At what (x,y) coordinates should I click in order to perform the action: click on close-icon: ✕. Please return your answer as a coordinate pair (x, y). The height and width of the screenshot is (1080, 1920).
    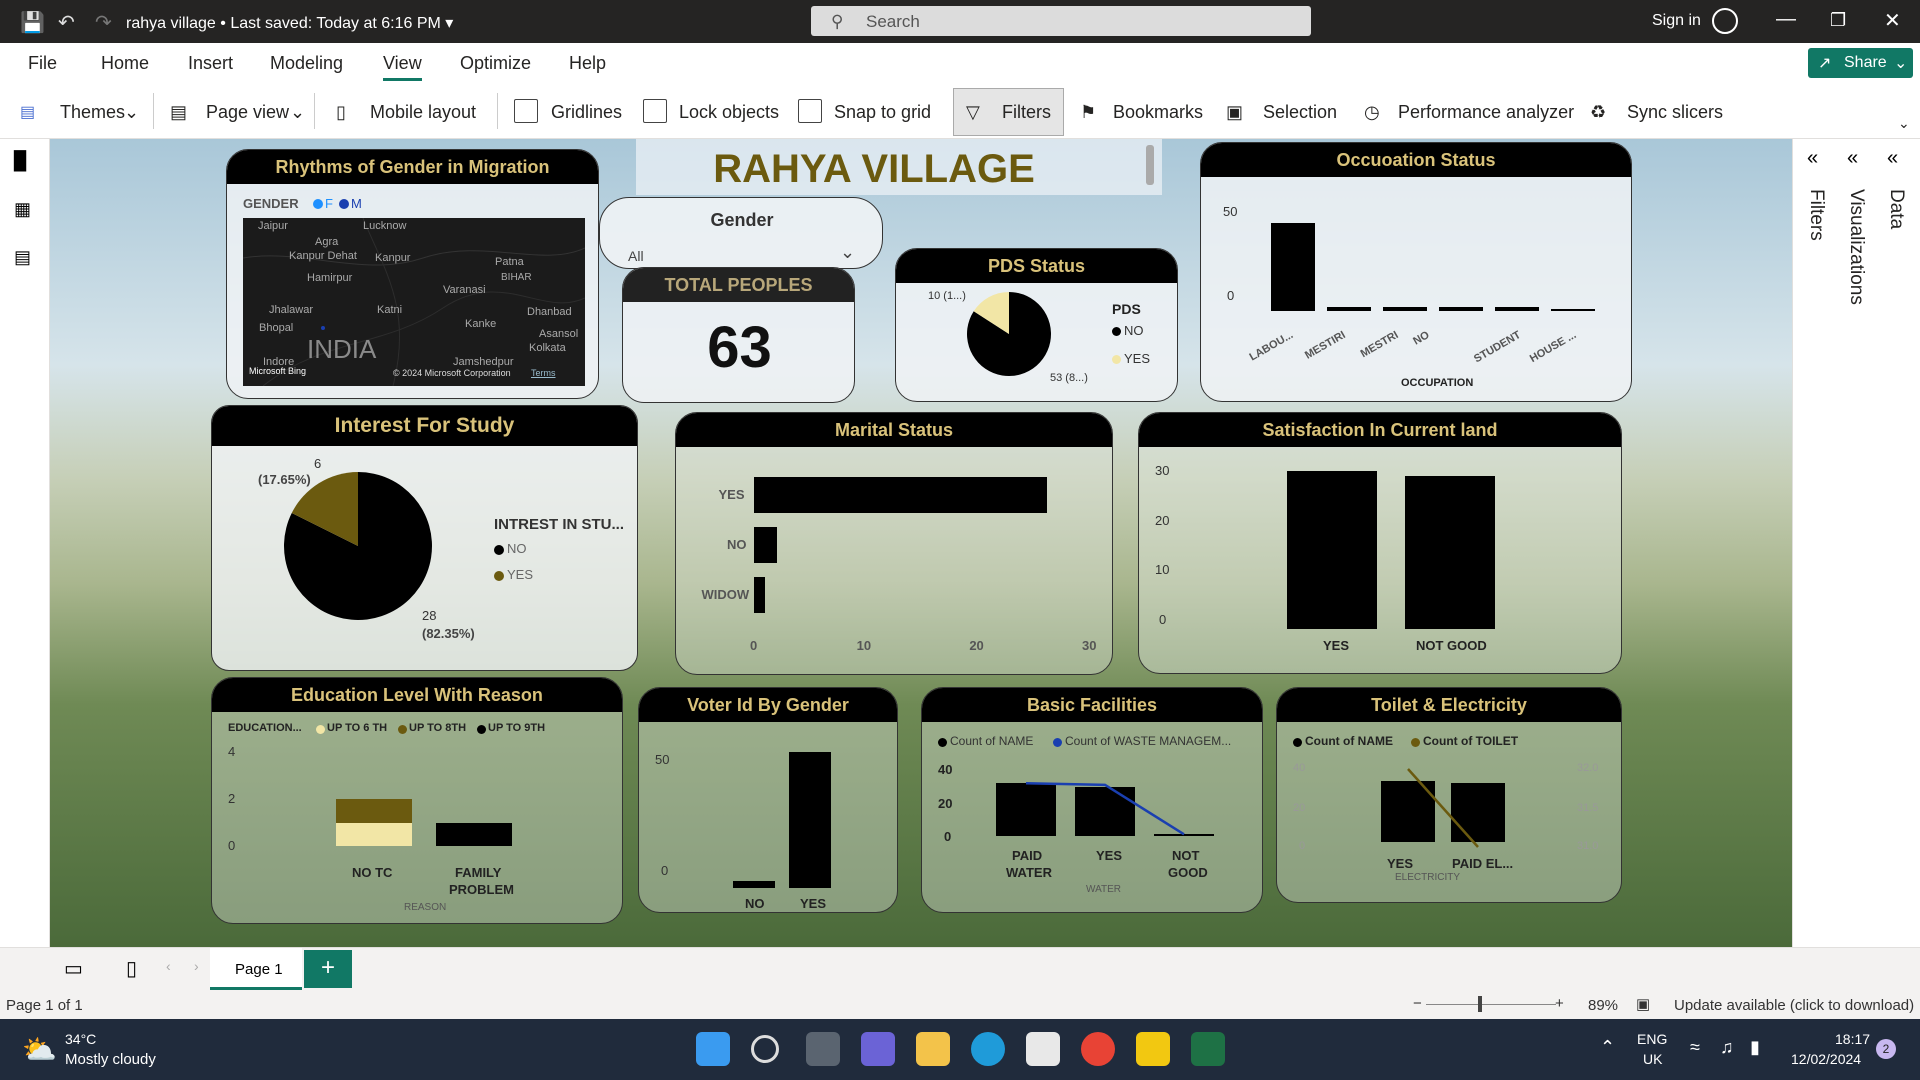
    Looking at the image, I should click on (1892, 20).